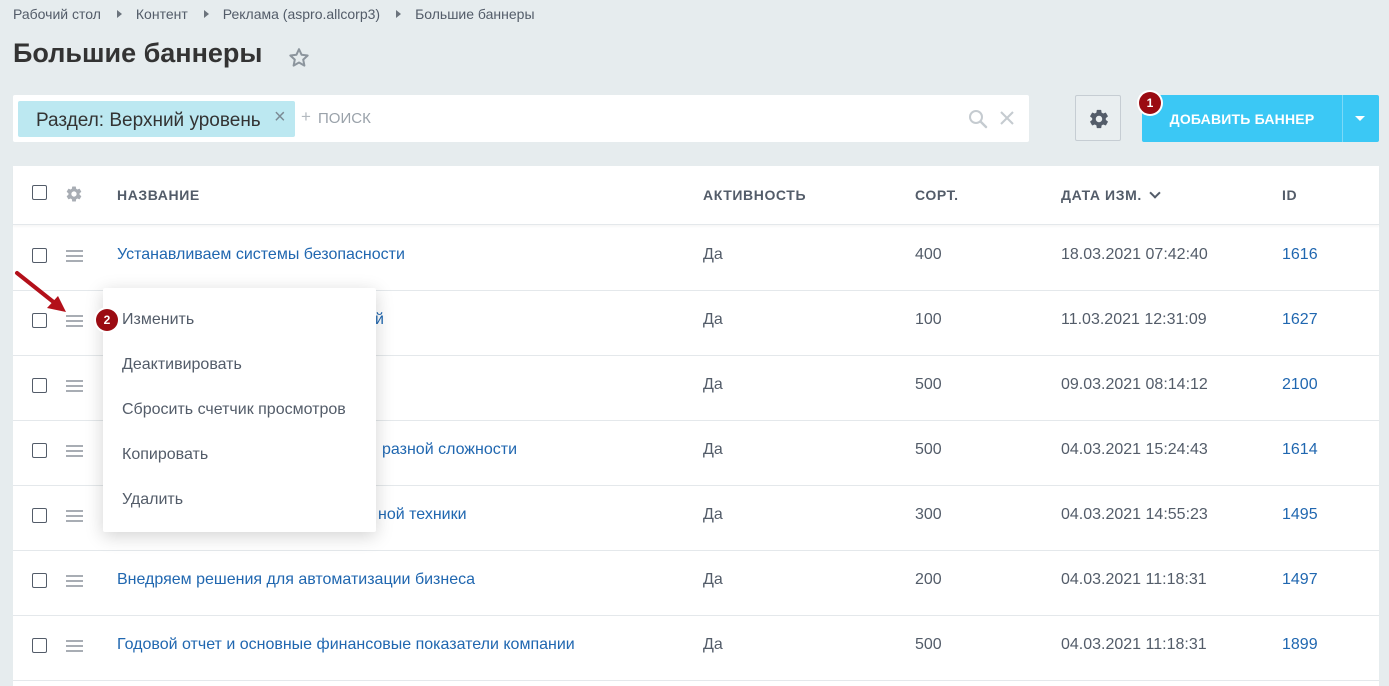  What do you see at coordinates (1155, 193) in the screenshot?
I see `chevron-down-icon` at bounding box center [1155, 193].